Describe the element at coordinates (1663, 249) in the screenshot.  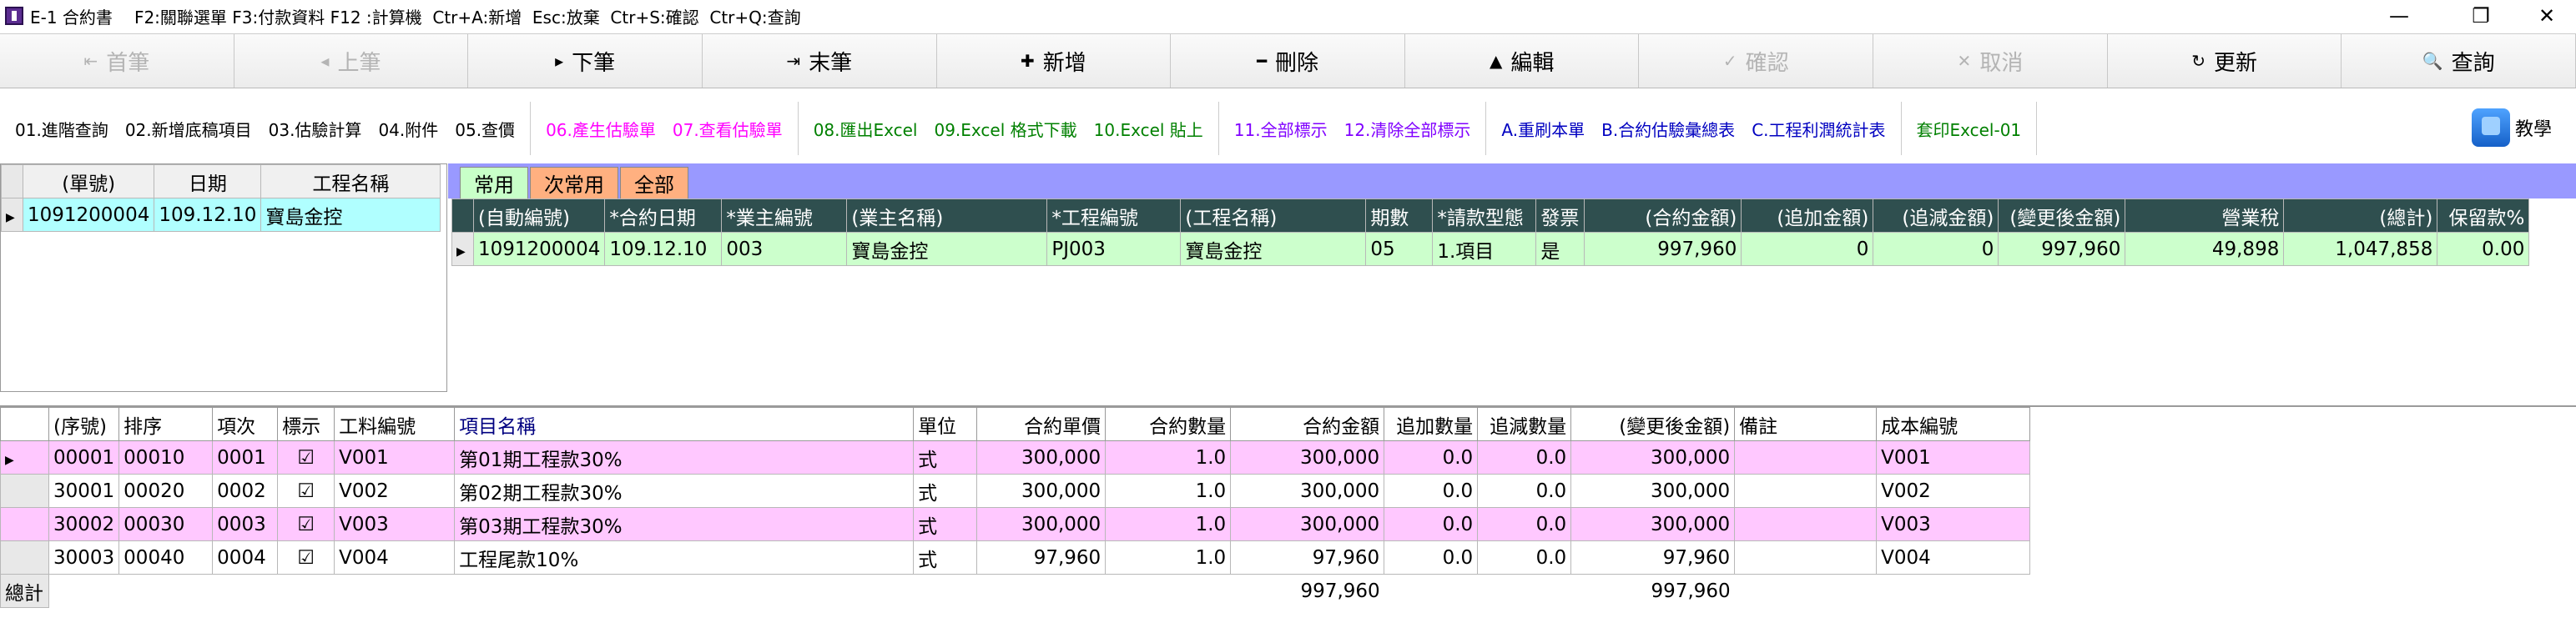
I see `table-cell: 997,960` at that location.